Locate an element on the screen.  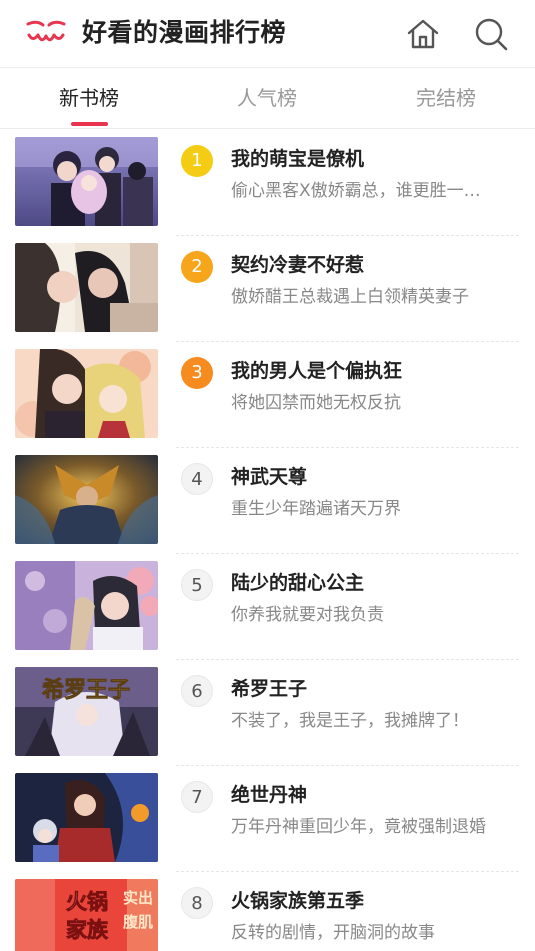
search-button is located at coordinates (491, 34).